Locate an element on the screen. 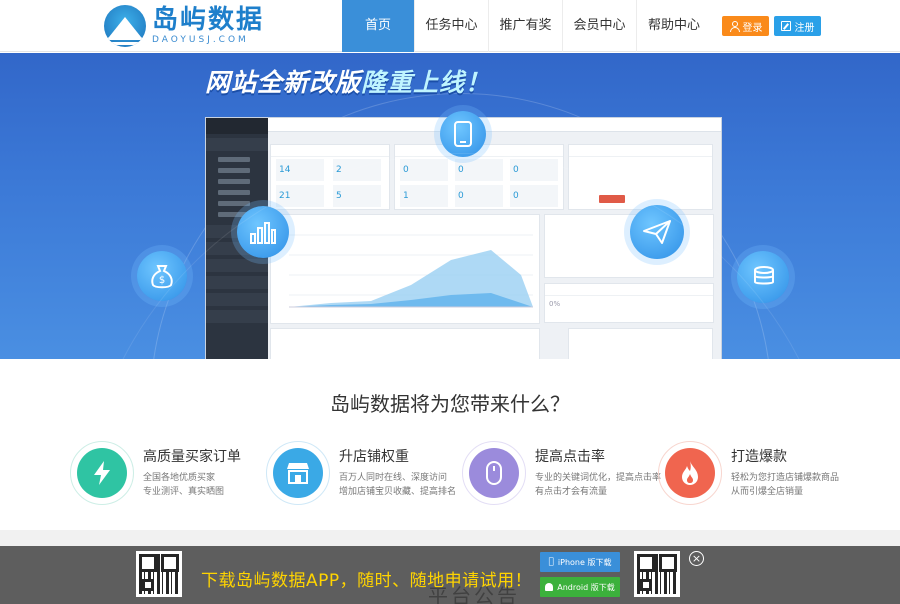  login-label: 登录 is located at coordinates (752, 28).